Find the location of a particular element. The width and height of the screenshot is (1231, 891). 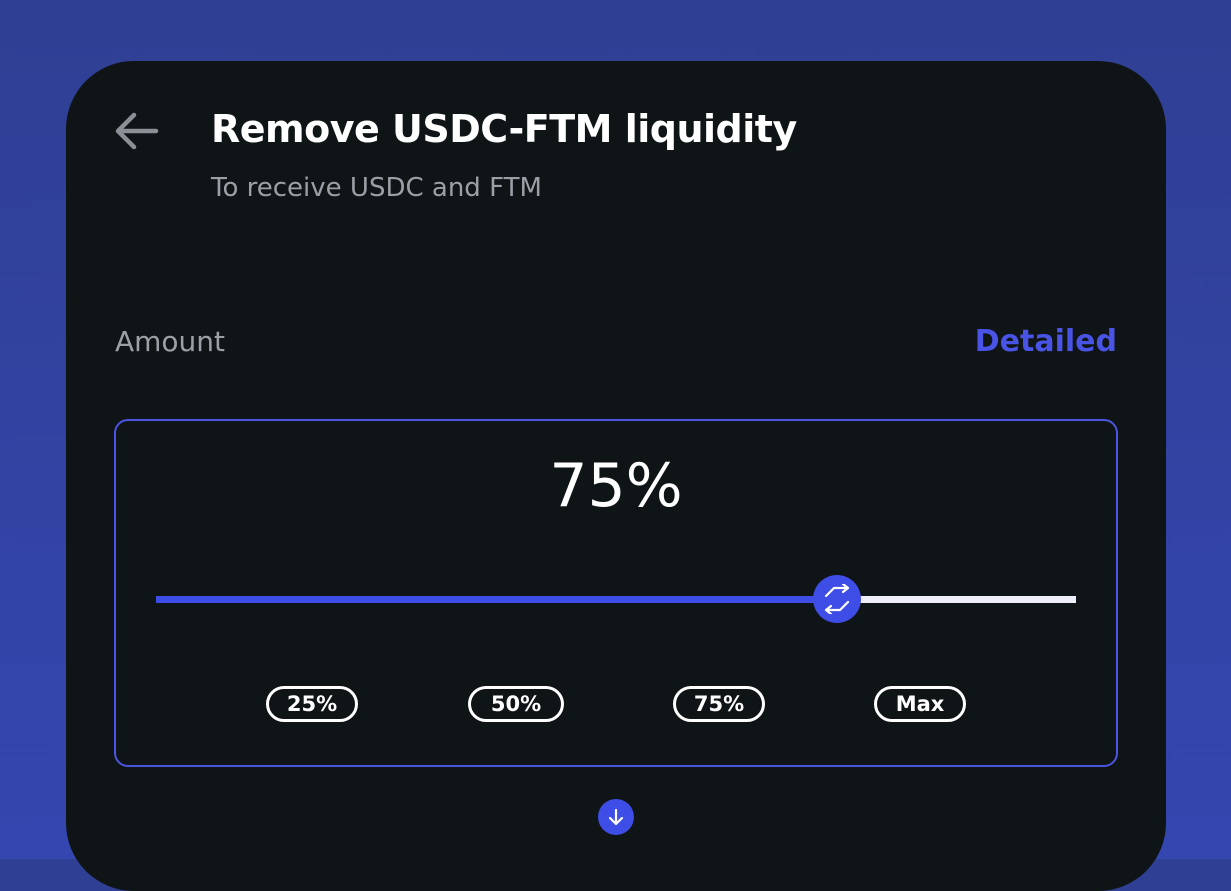

slider-thumb is located at coordinates (836, 599).